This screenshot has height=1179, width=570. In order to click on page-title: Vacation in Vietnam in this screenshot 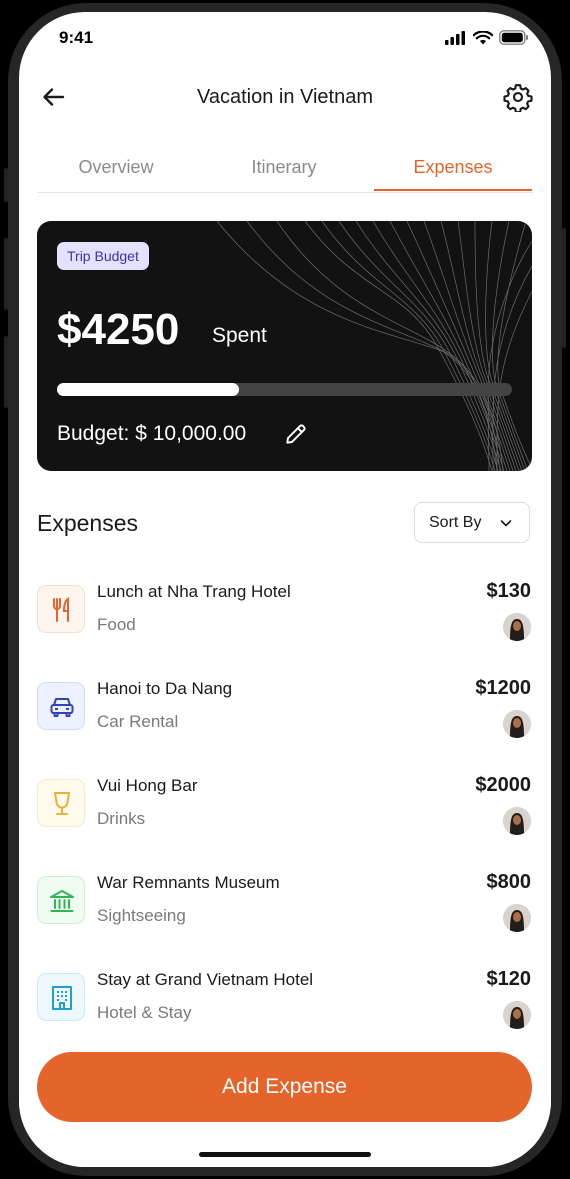, I will do `click(285, 97)`.